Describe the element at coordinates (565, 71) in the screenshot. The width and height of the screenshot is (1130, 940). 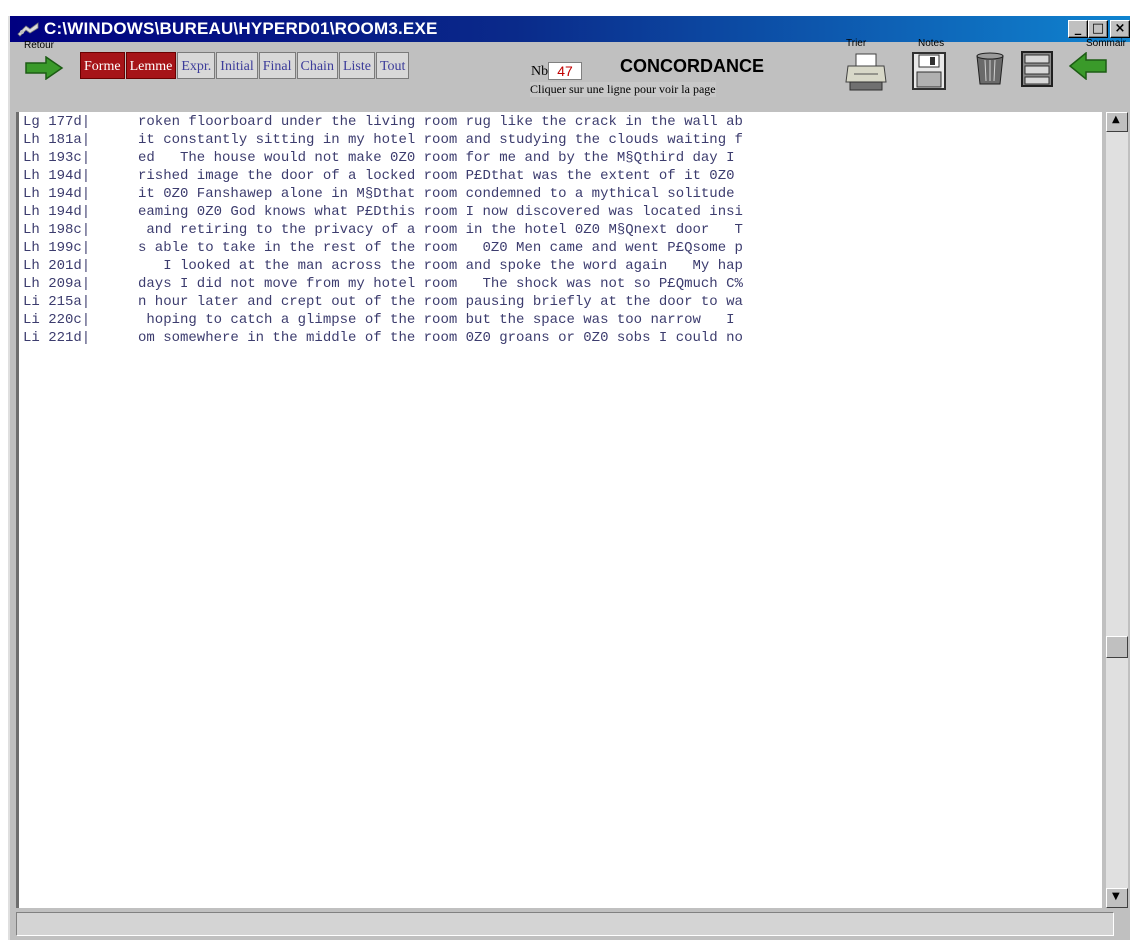
I see `nb-count-field: 47` at that location.